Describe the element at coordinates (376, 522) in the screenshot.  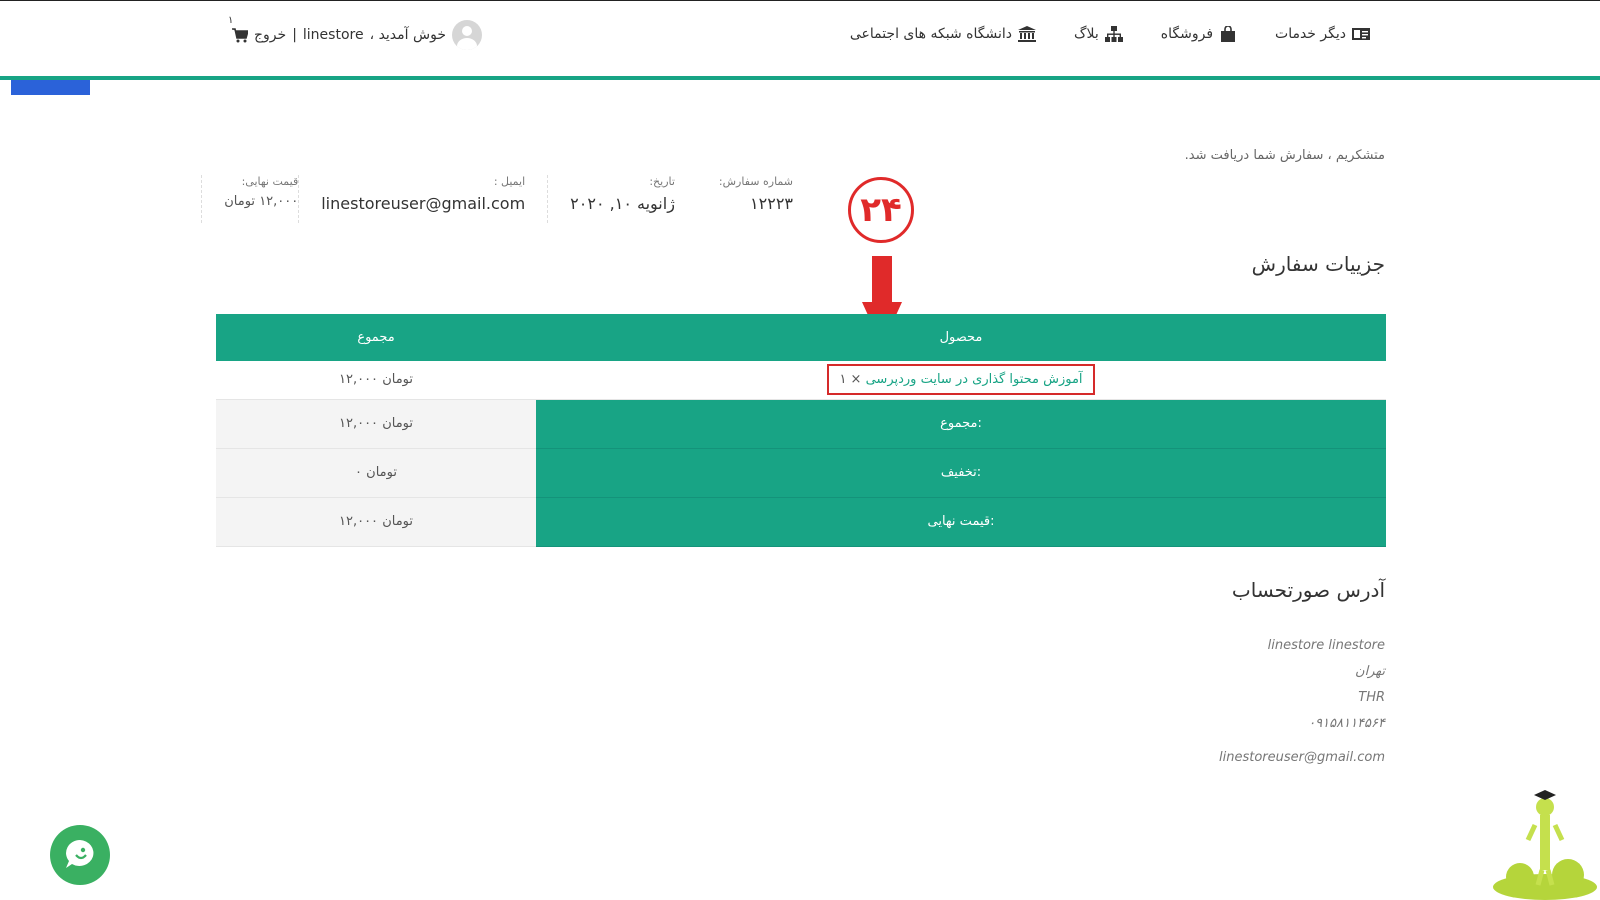
I see `final-total-value: ۱۲,۰۰۰ تومان` at that location.